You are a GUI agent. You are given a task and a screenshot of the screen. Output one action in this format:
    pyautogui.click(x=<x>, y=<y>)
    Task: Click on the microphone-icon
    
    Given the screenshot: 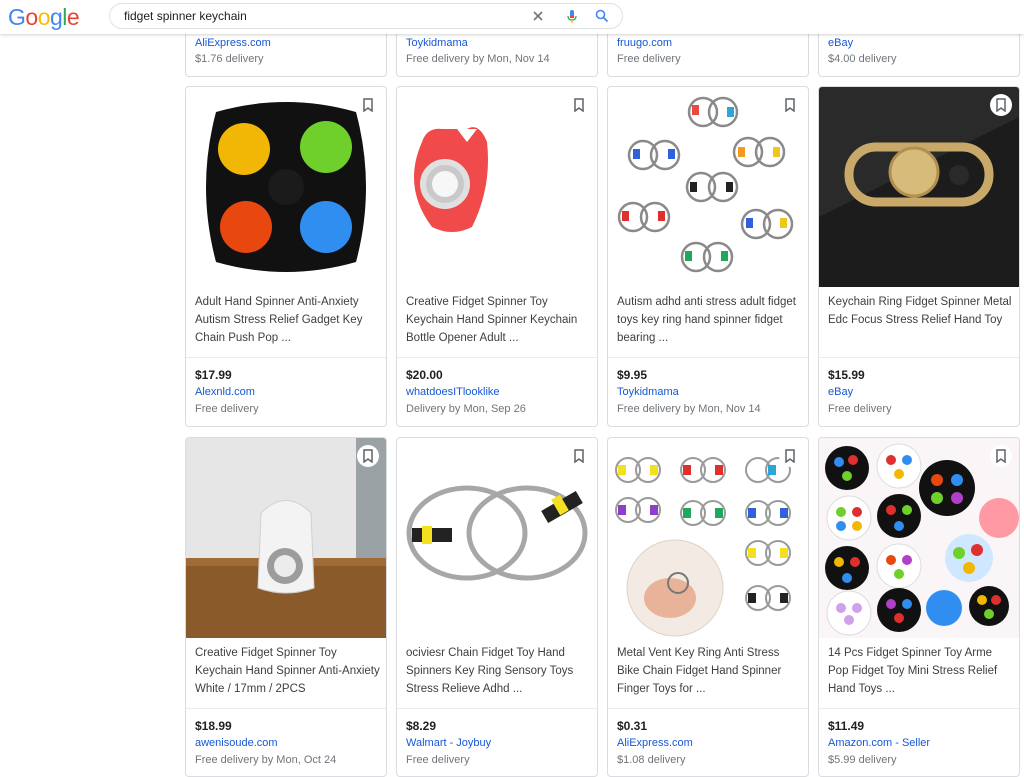 What is the action you would take?
    pyautogui.click(x=572, y=16)
    